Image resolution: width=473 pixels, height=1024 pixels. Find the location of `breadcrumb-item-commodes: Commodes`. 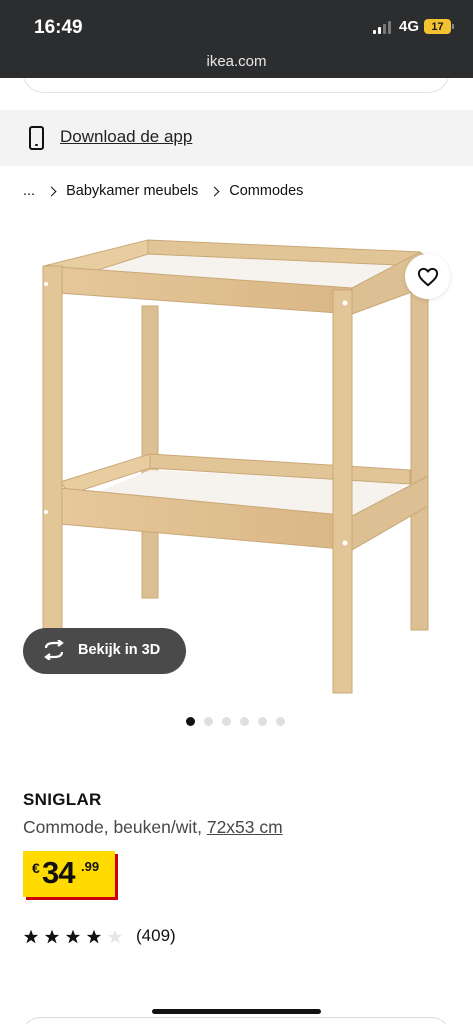

breadcrumb-item-commodes: Commodes is located at coordinates (266, 191).